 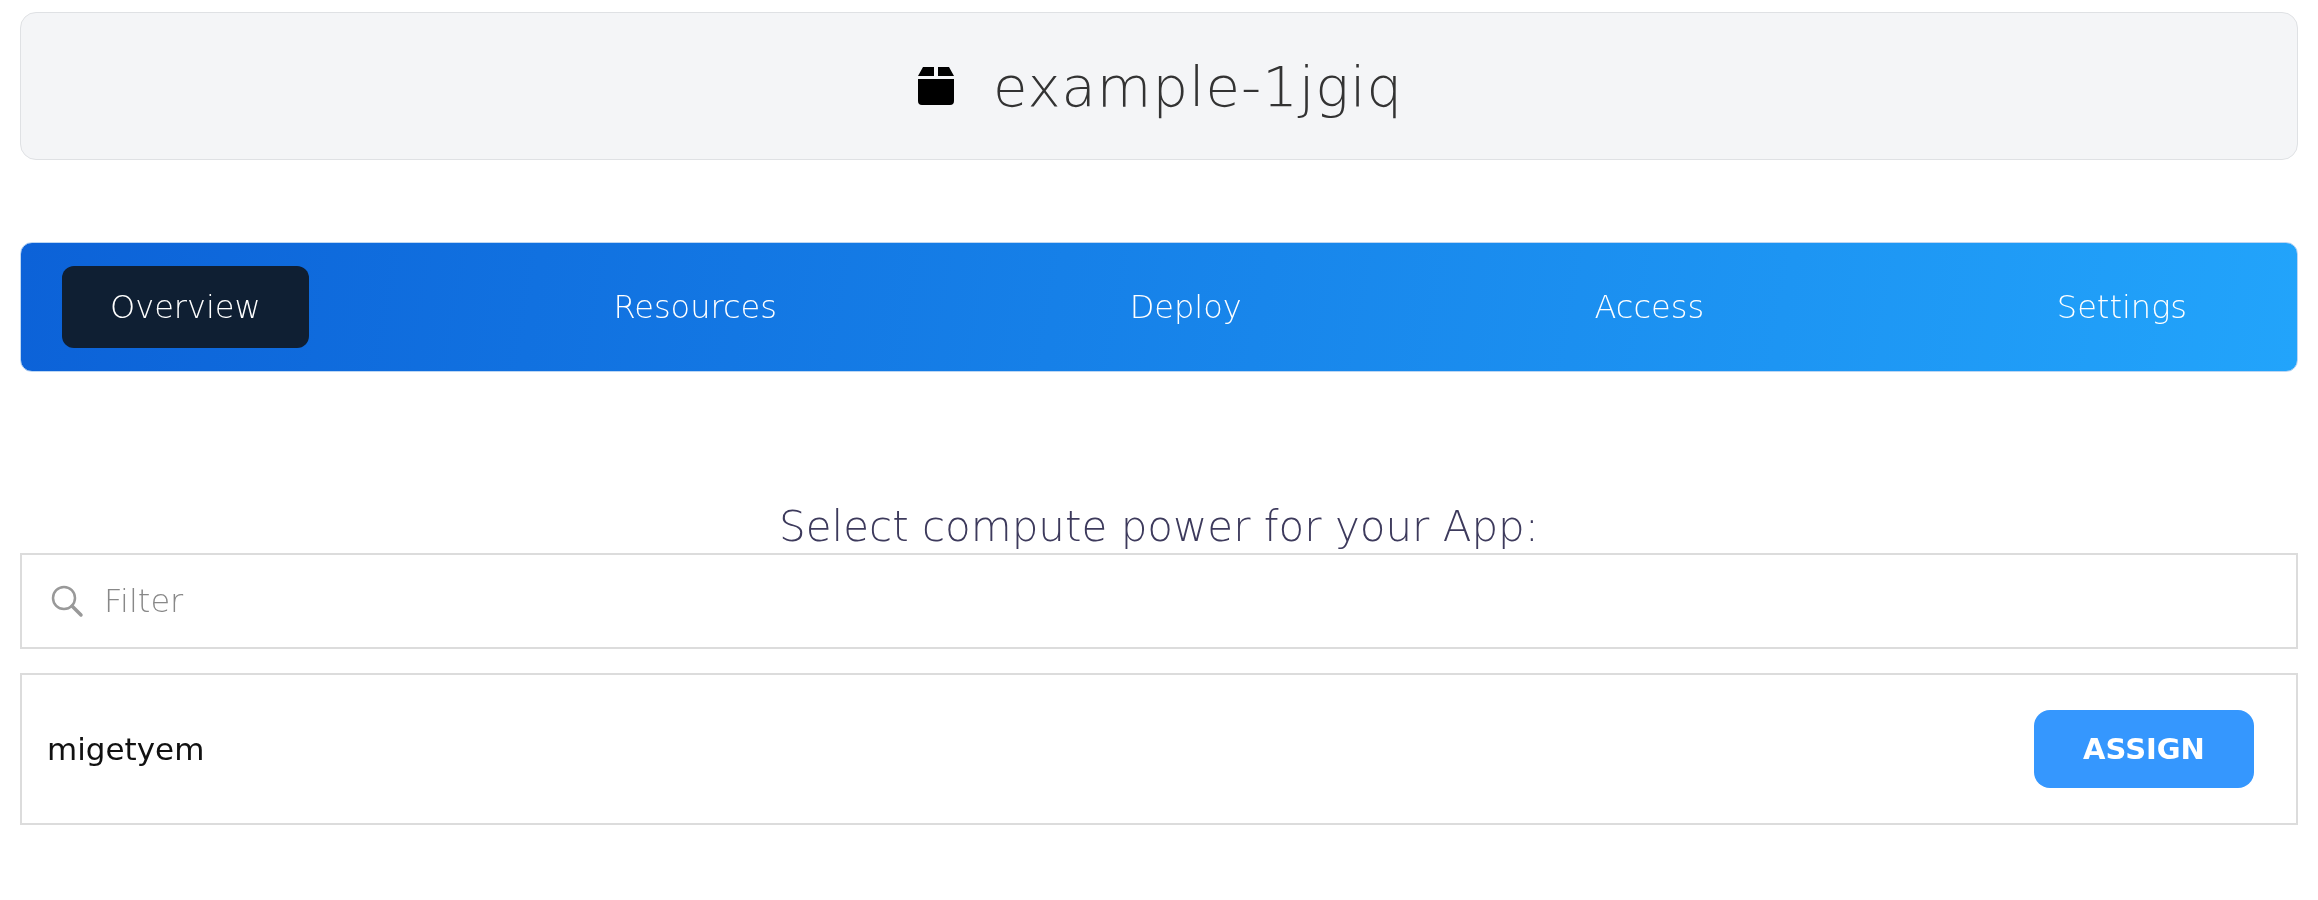 I want to click on nav-tab: Access, so click(x=1649, y=307).